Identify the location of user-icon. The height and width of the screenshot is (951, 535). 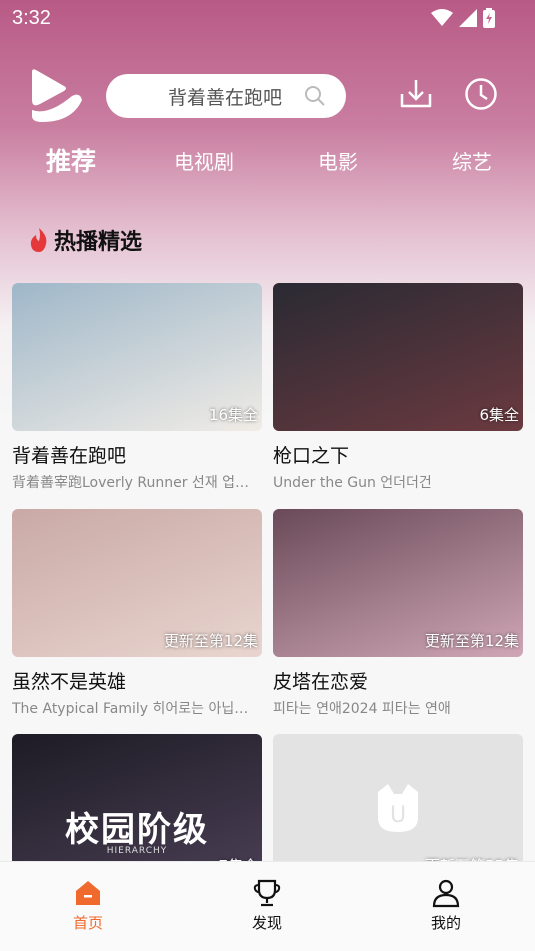
(446, 893).